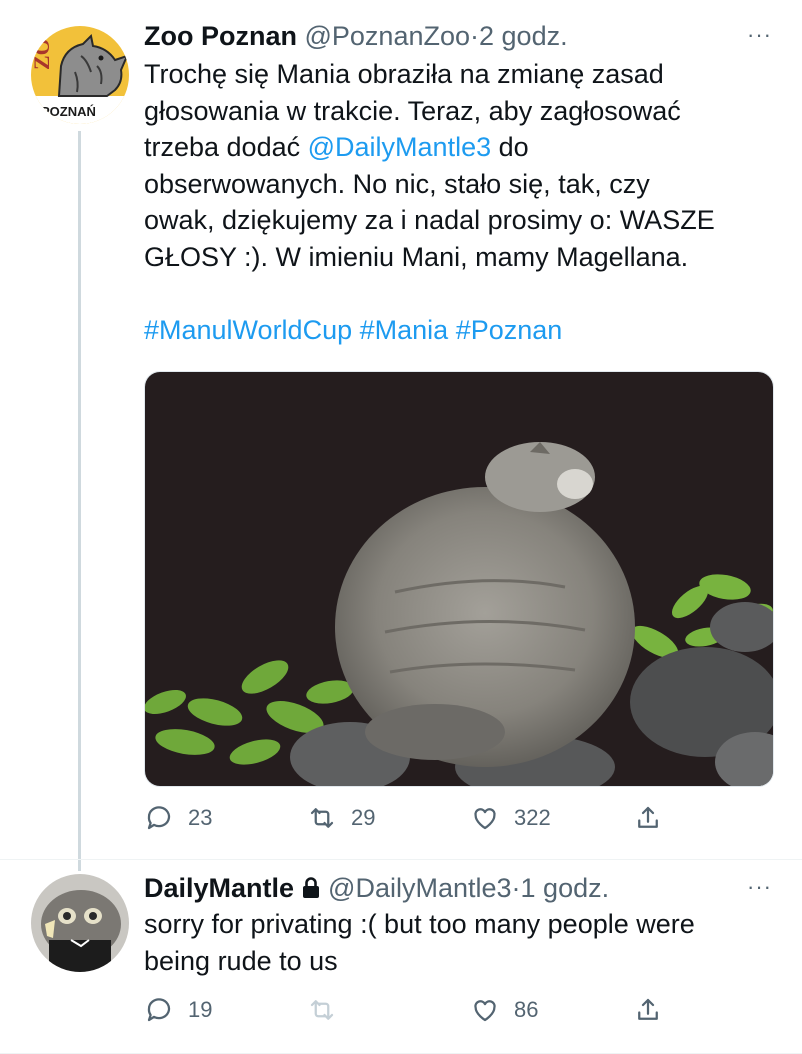 The height and width of the screenshot is (1054, 802). Describe the element at coordinates (419, 888) in the screenshot. I see `user-handle: @DailyMantle3` at that location.